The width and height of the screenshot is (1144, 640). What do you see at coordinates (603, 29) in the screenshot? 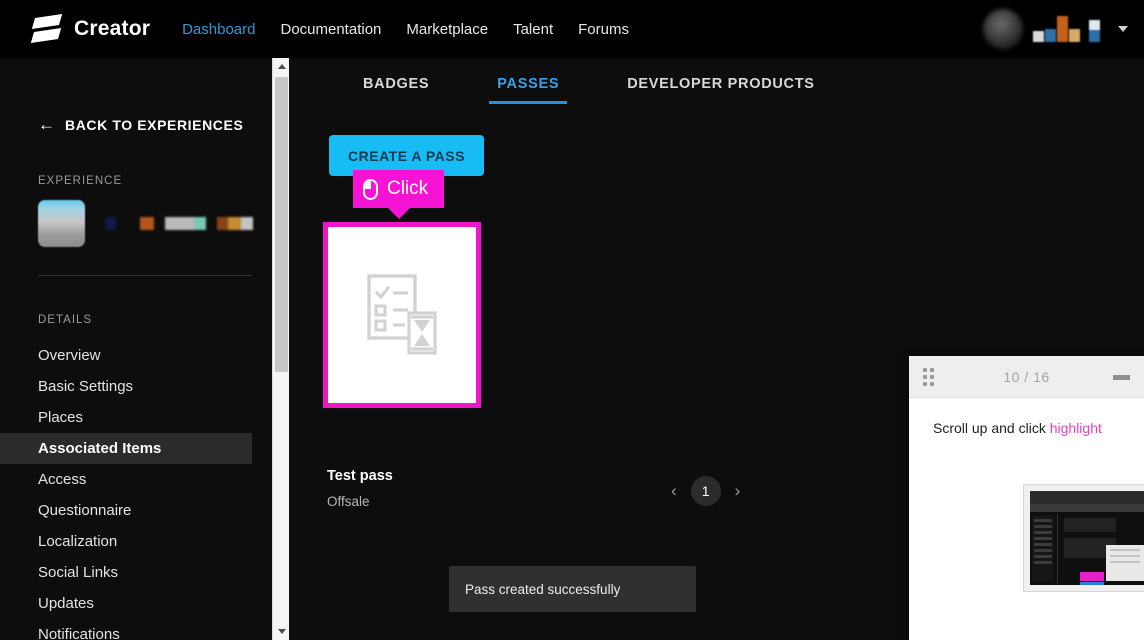
I see `nav-link-forums: Forums` at bounding box center [603, 29].